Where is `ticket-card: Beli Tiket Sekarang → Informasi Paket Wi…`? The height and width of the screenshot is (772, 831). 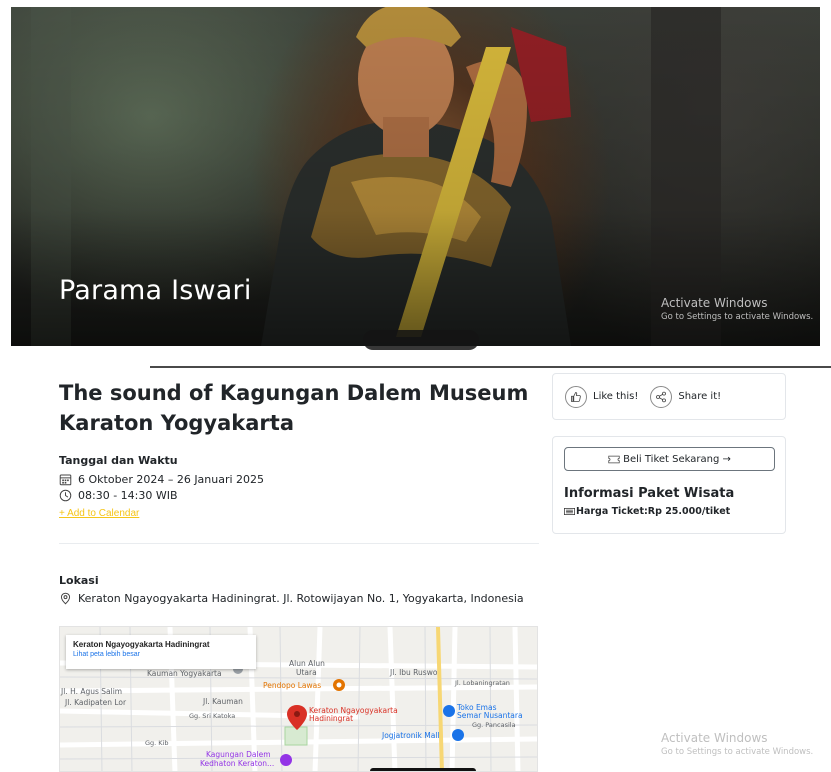
ticket-card: Beli Tiket Sekarang → Informasi Paket Wi… is located at coordinates (669, 485).